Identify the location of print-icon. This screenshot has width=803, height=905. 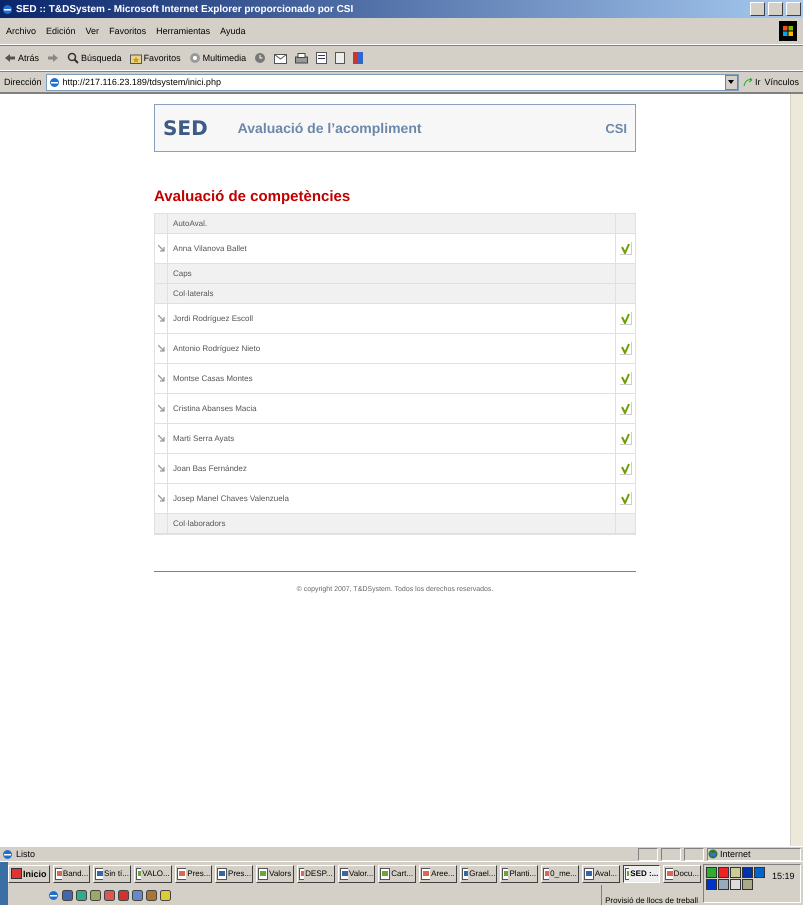
(301, 58).